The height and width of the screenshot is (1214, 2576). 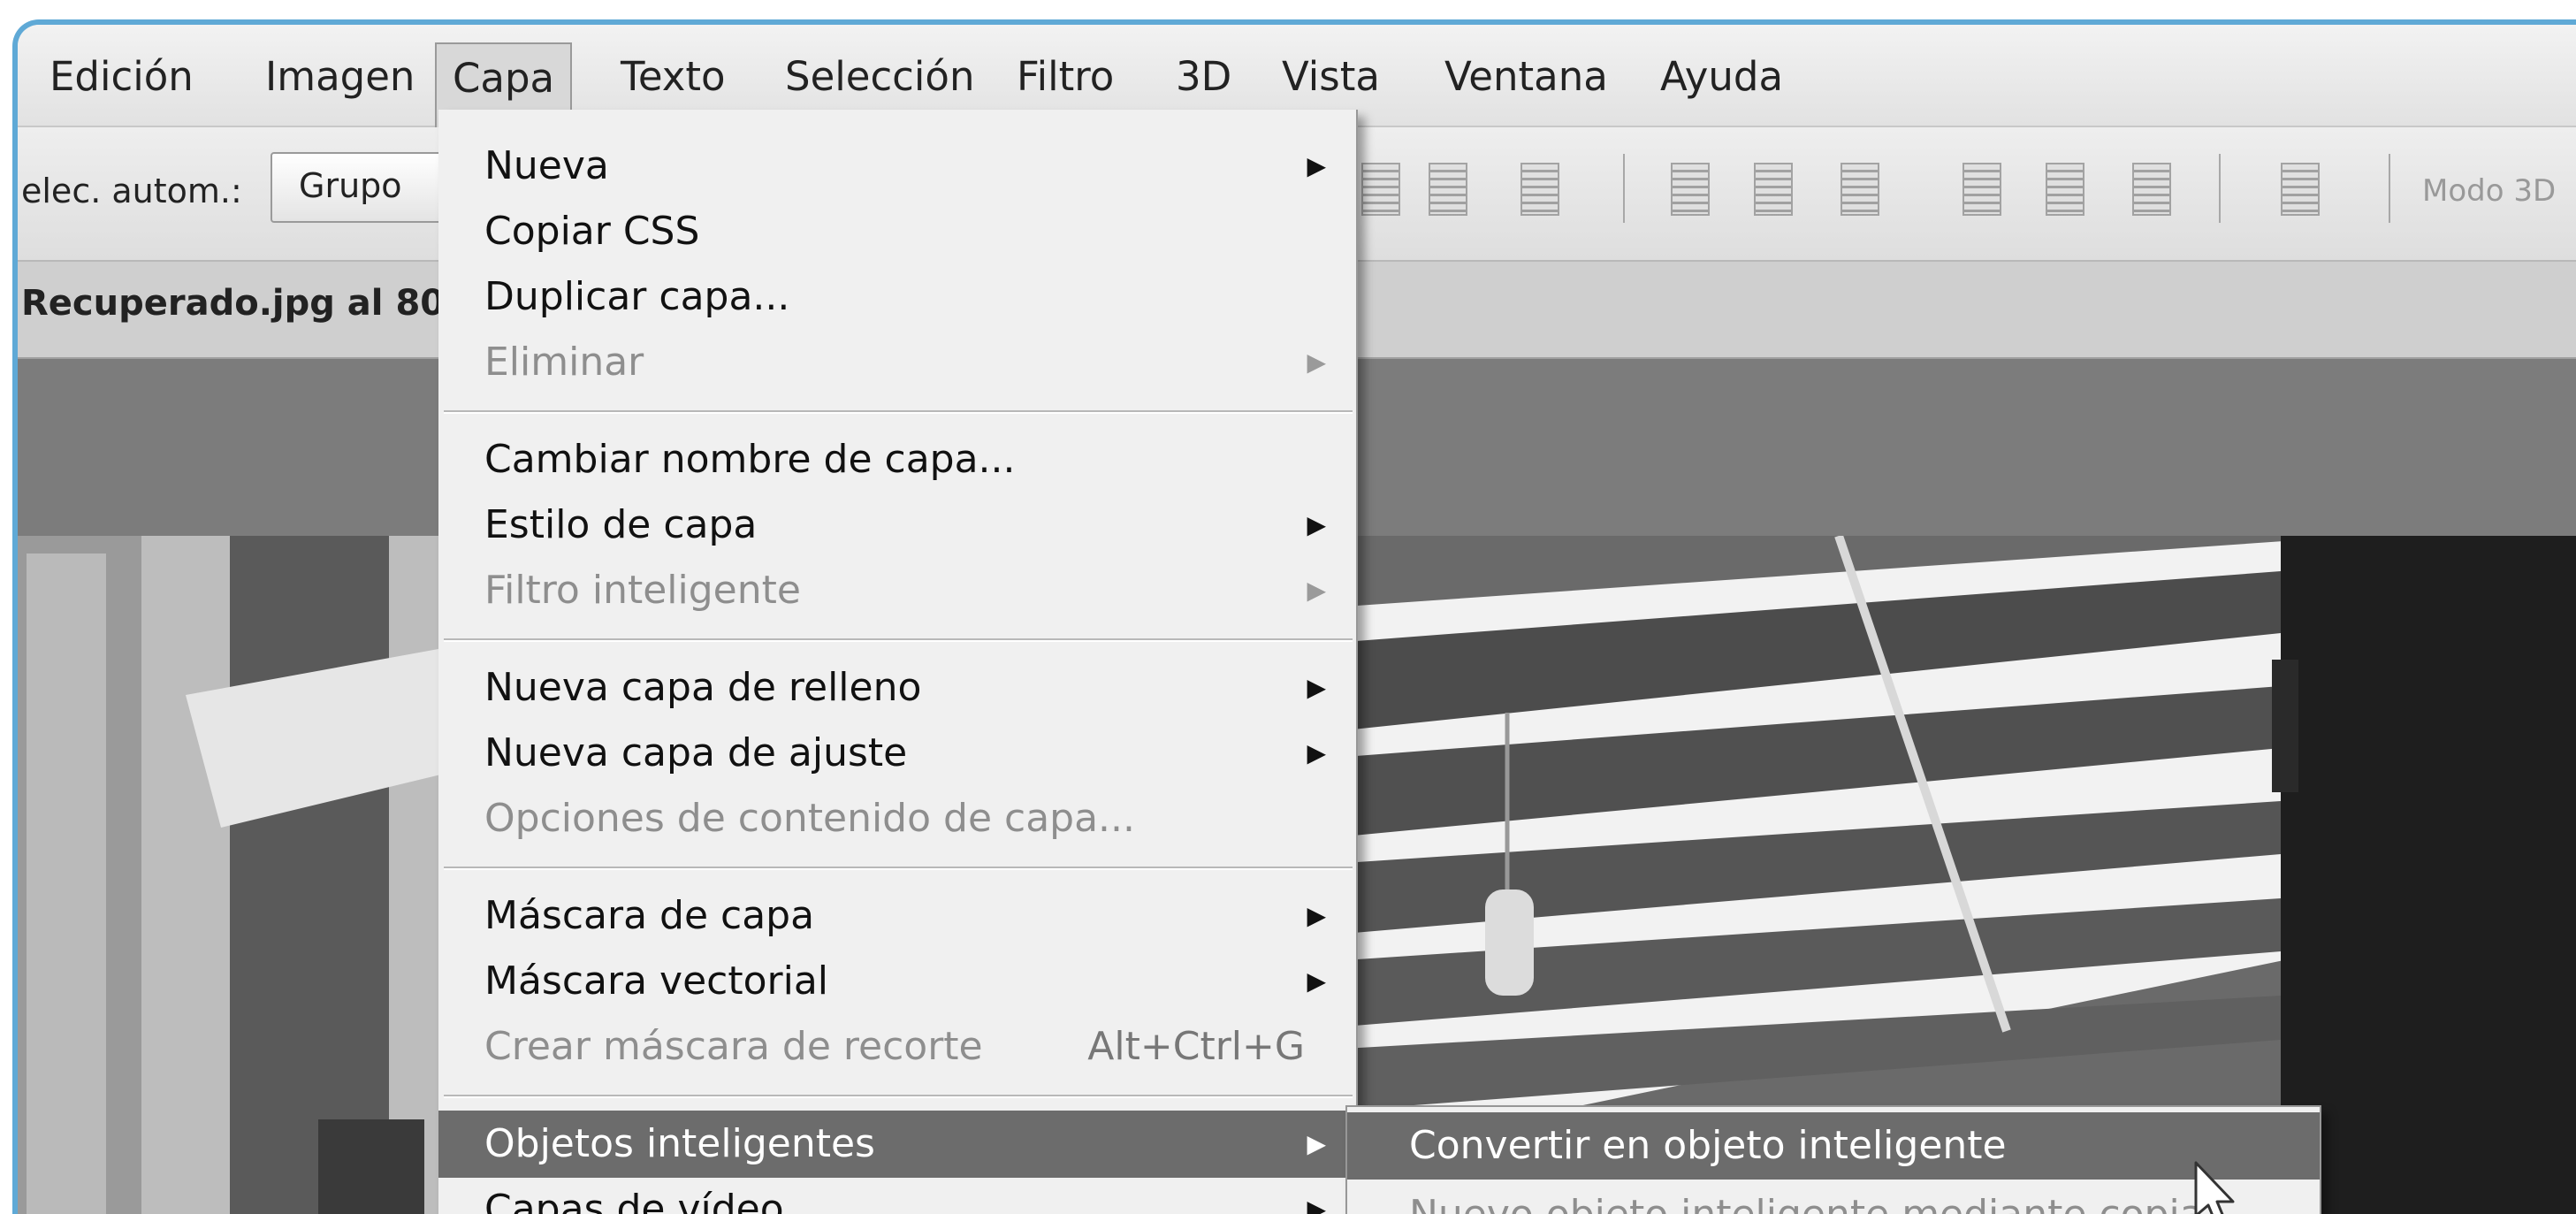 I want to click on shortcut-label: Alt+Ctrl+G, so click(x=1196, y=1046).